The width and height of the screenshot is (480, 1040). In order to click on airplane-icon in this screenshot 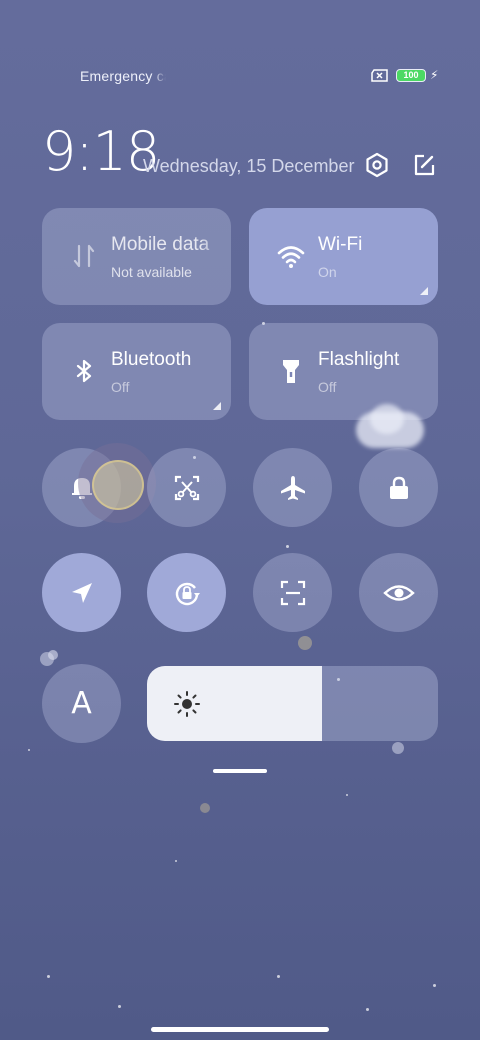, I will do `click(292, 487)`.